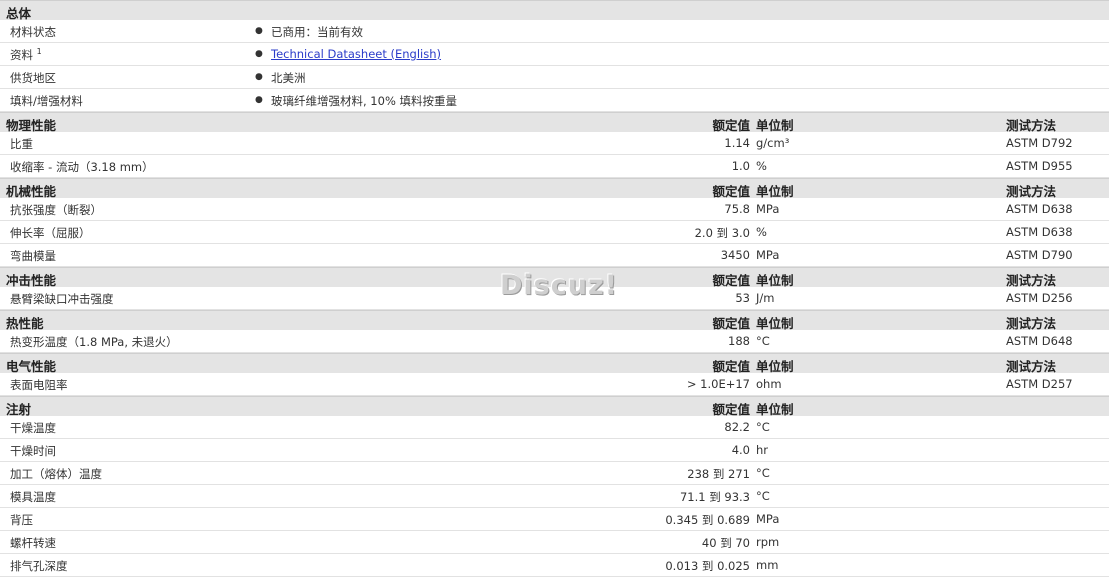  I want to click on property-unit: ohm, so click(769, 384).